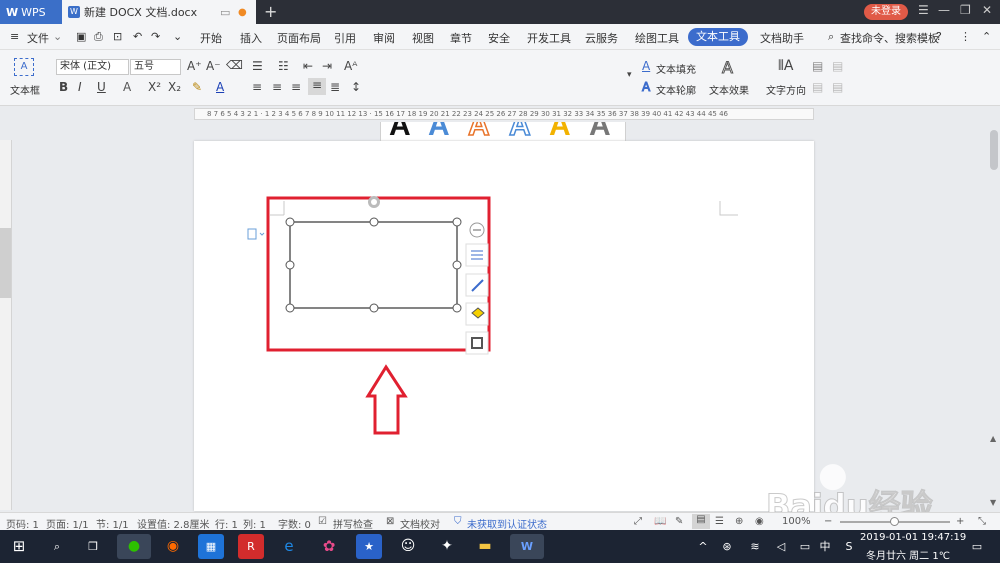  Describe the element at coordinates (939, 36) in the screenshot. I see `help-icon: ?` at that location.